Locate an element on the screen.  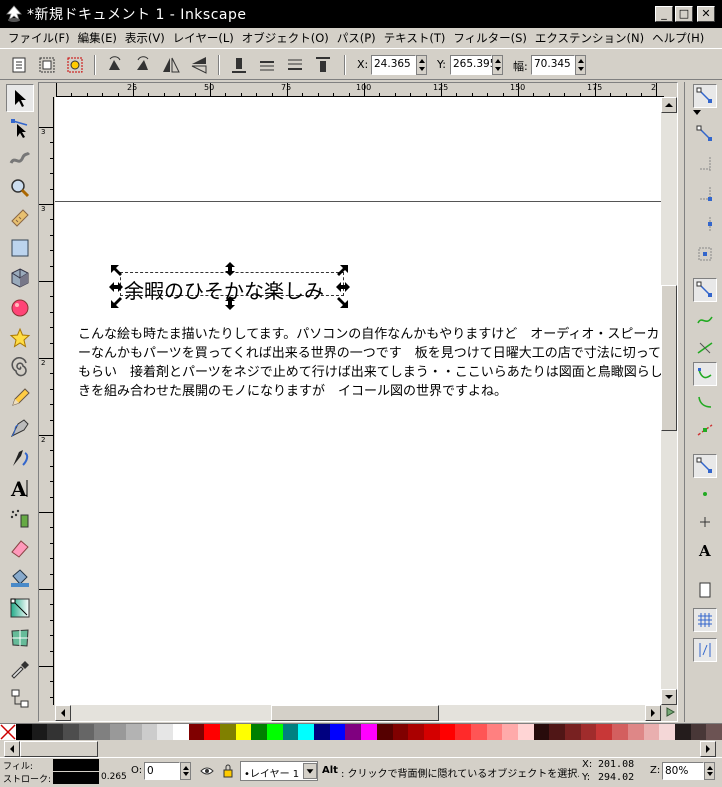
menu-view: 表示(V) is located at coordinates (145, 38).